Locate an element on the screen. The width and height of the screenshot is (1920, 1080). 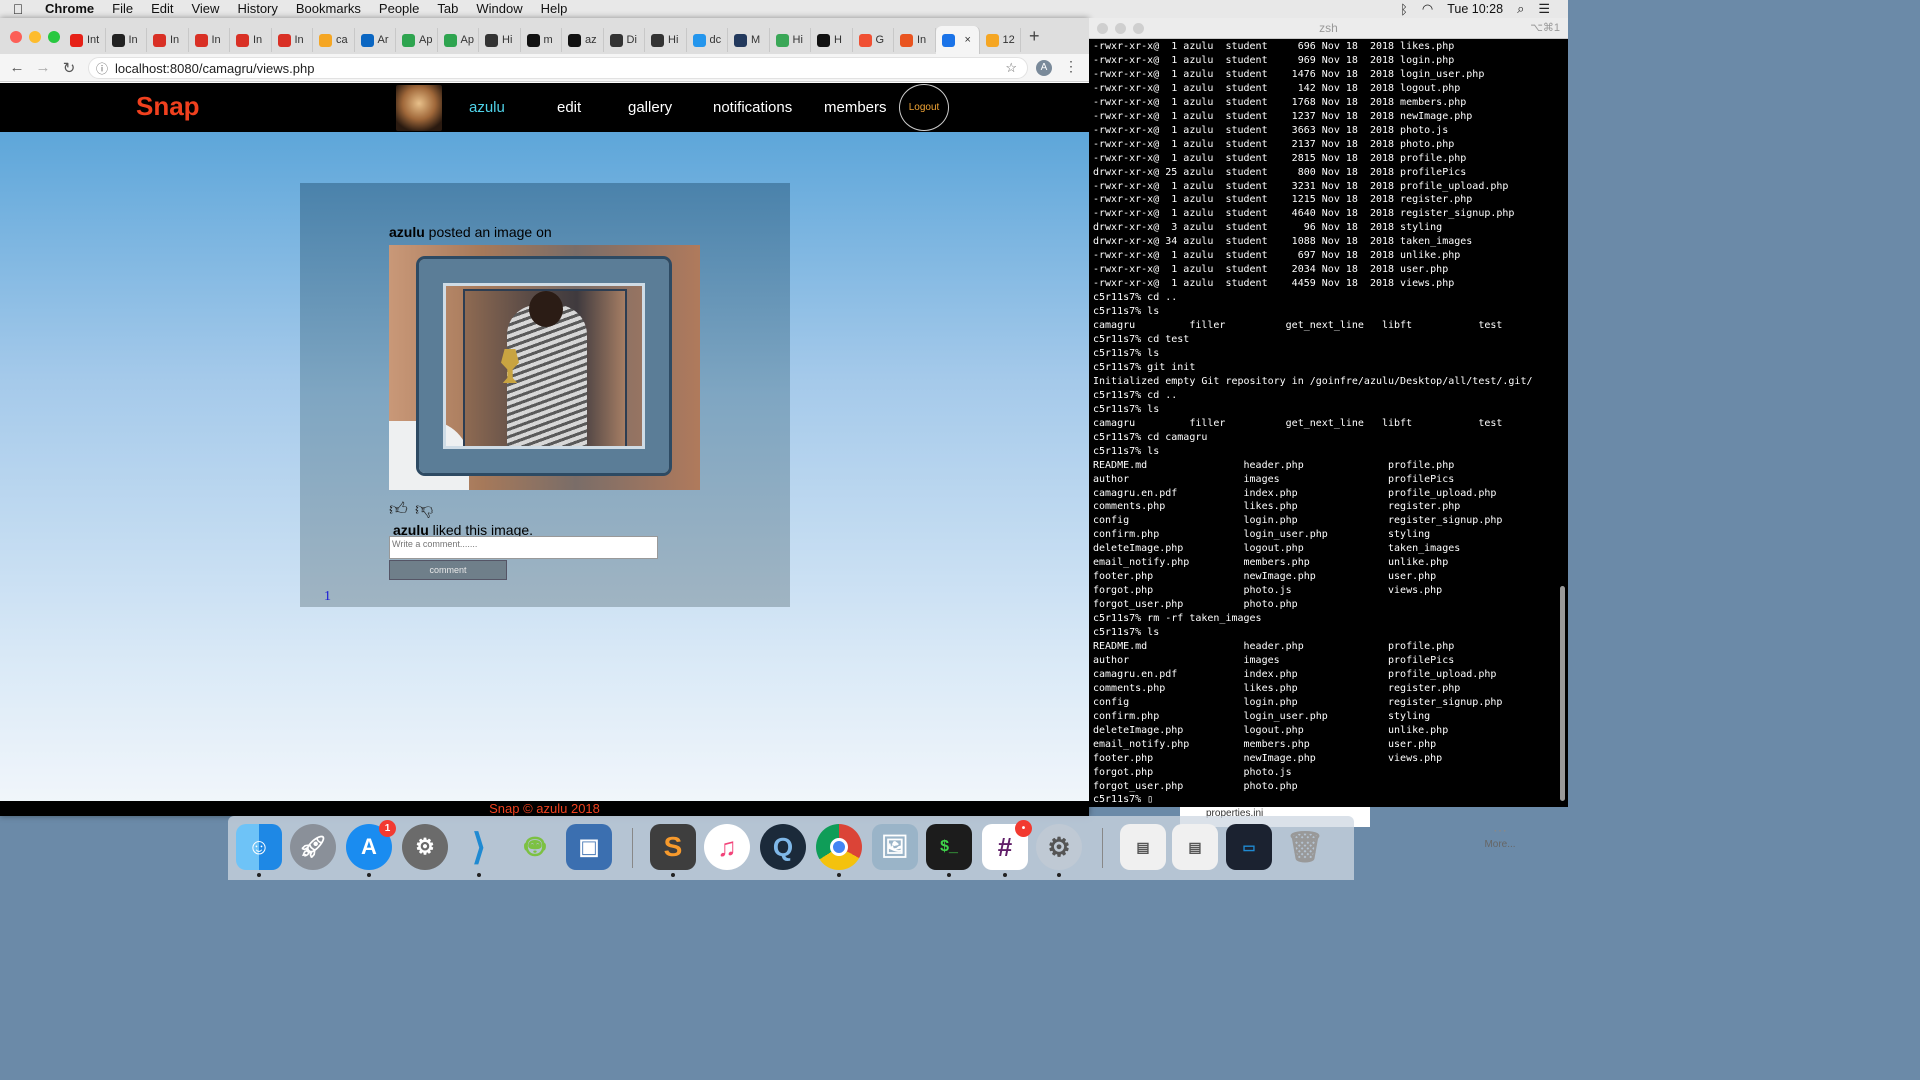
tab: 12 is located at coordinates (1000, 40).